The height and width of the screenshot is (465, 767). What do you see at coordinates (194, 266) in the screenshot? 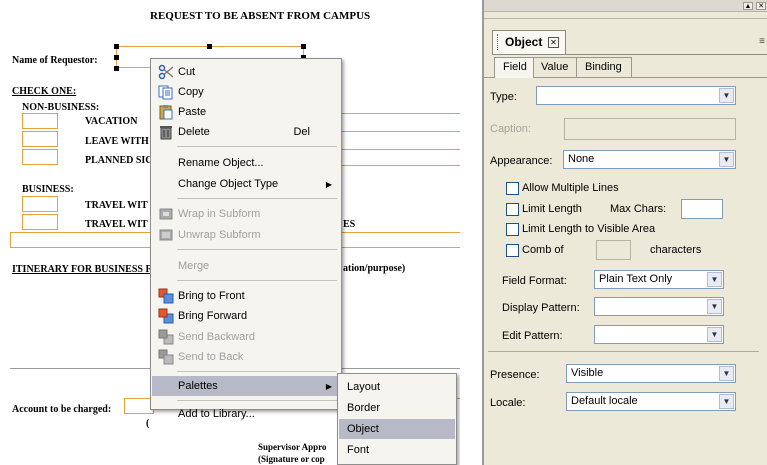
I see `menu-label: Merge` at bounding box center [194, 266].